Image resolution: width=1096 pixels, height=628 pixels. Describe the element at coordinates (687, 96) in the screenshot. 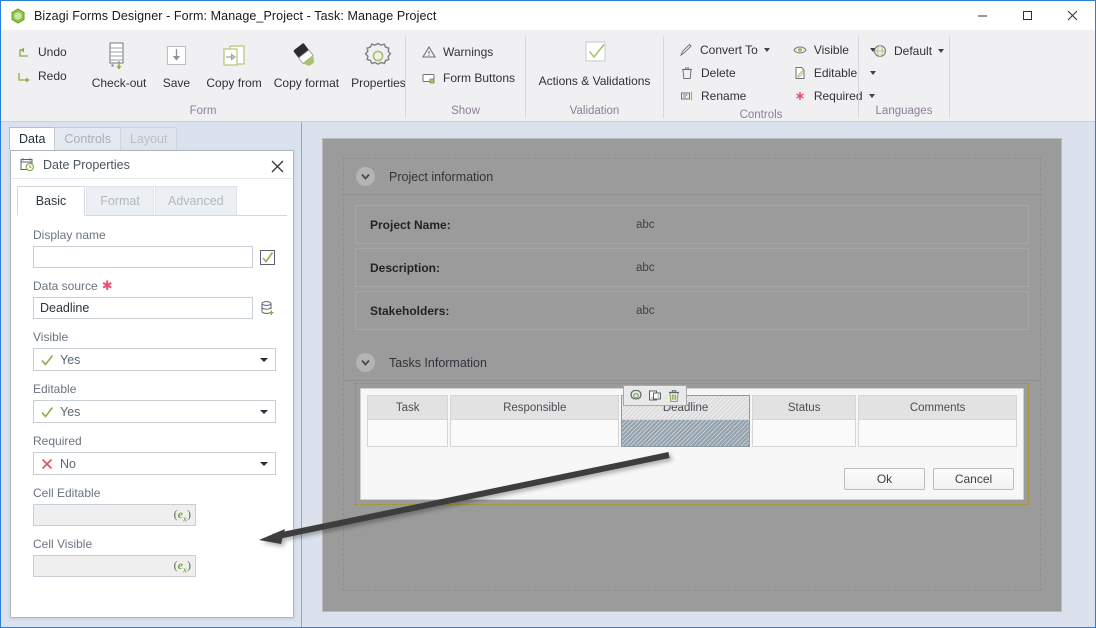

I see `rename-icon` at that location.